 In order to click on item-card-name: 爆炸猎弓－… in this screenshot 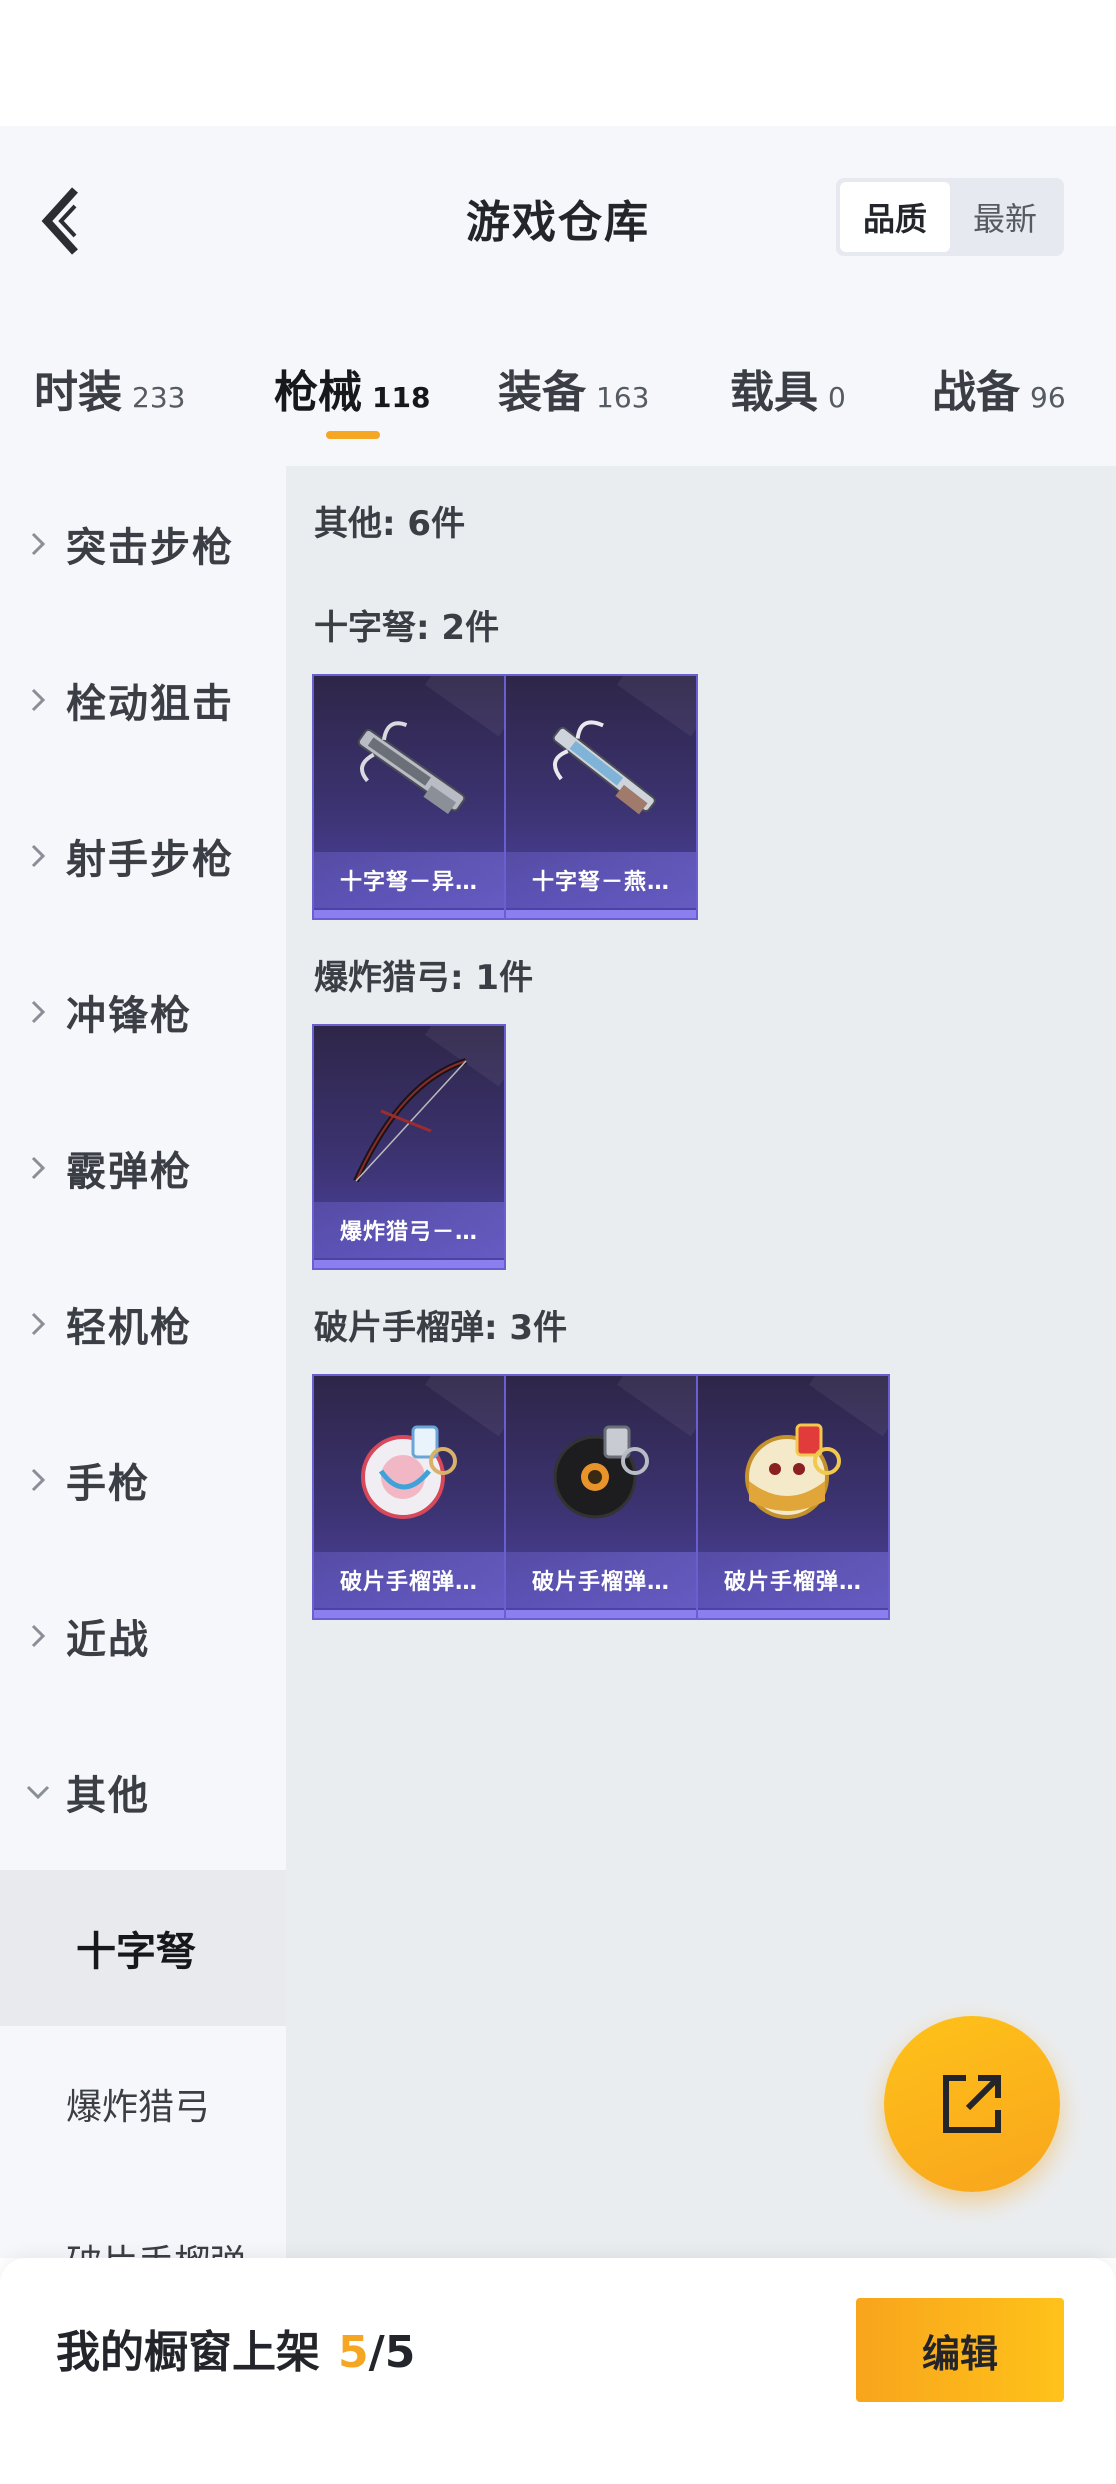, I will do `click(409, 1230)`.